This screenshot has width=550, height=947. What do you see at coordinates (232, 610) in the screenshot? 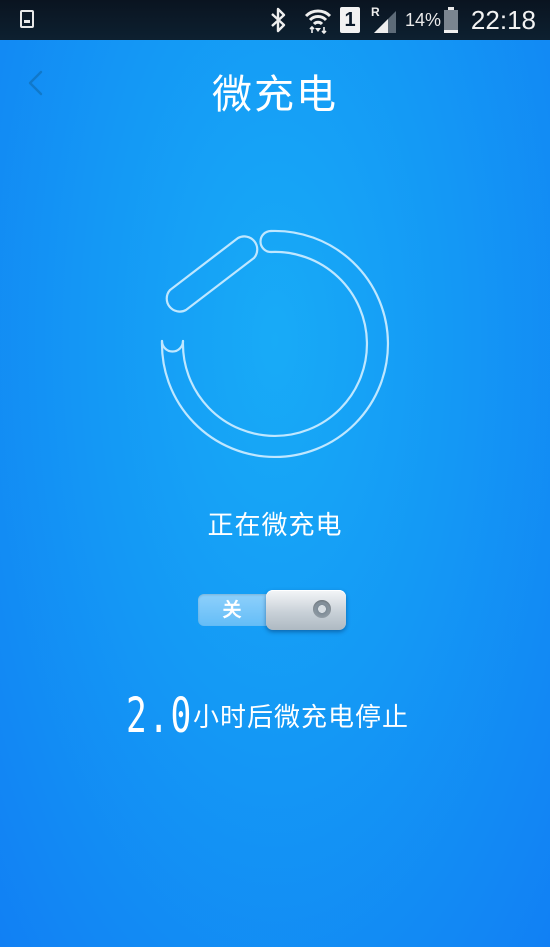
I see `toggle-label: 关` at bounding box center [232, 610].